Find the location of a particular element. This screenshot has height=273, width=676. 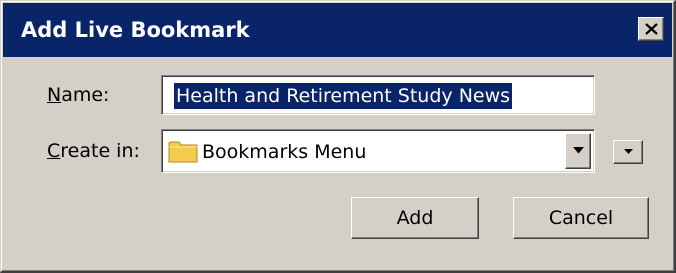

chevron-down-icon is located at coordinates (578, 150).